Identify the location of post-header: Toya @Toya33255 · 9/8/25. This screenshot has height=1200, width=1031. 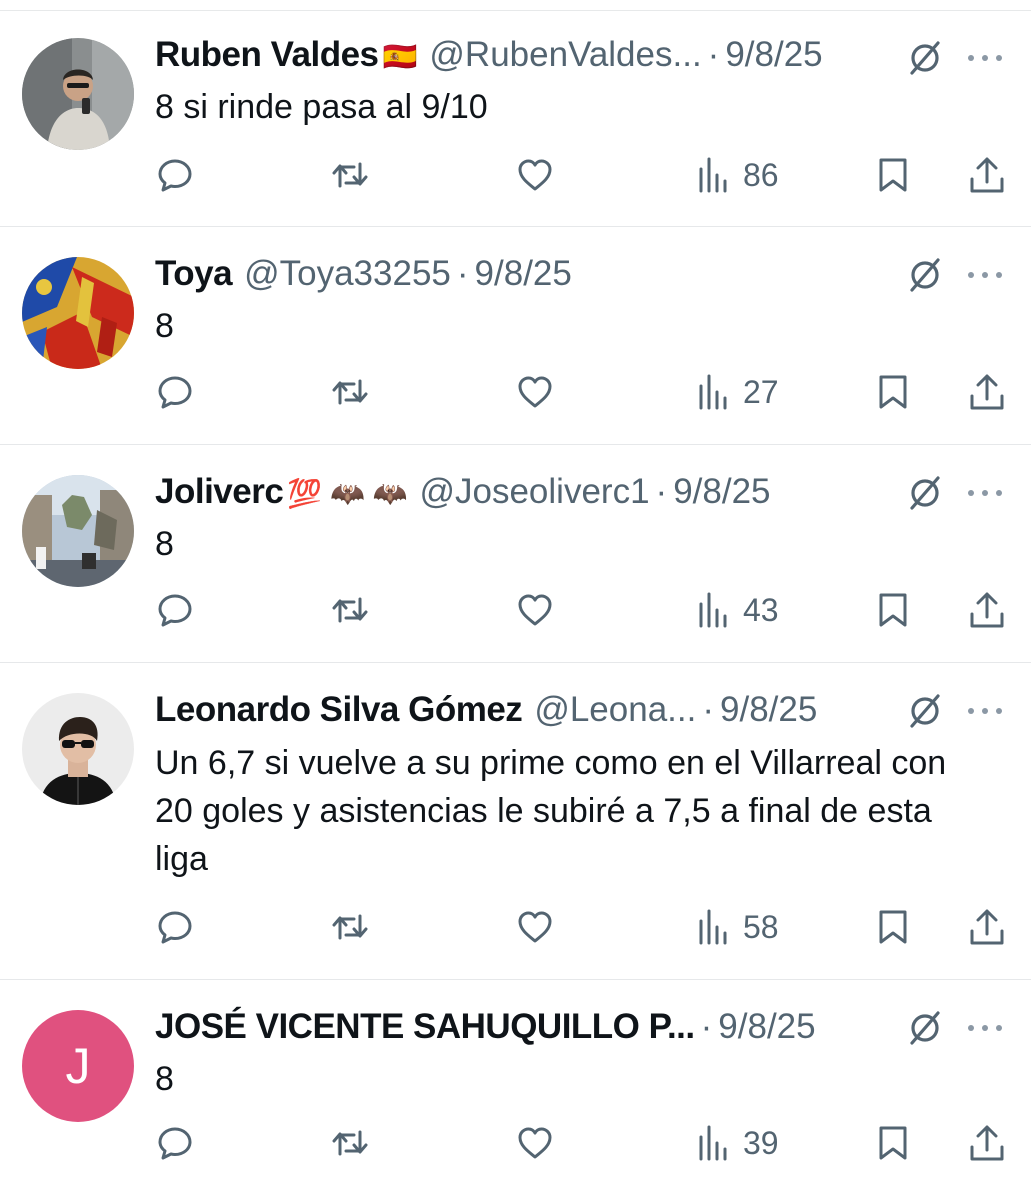
(518, 274).